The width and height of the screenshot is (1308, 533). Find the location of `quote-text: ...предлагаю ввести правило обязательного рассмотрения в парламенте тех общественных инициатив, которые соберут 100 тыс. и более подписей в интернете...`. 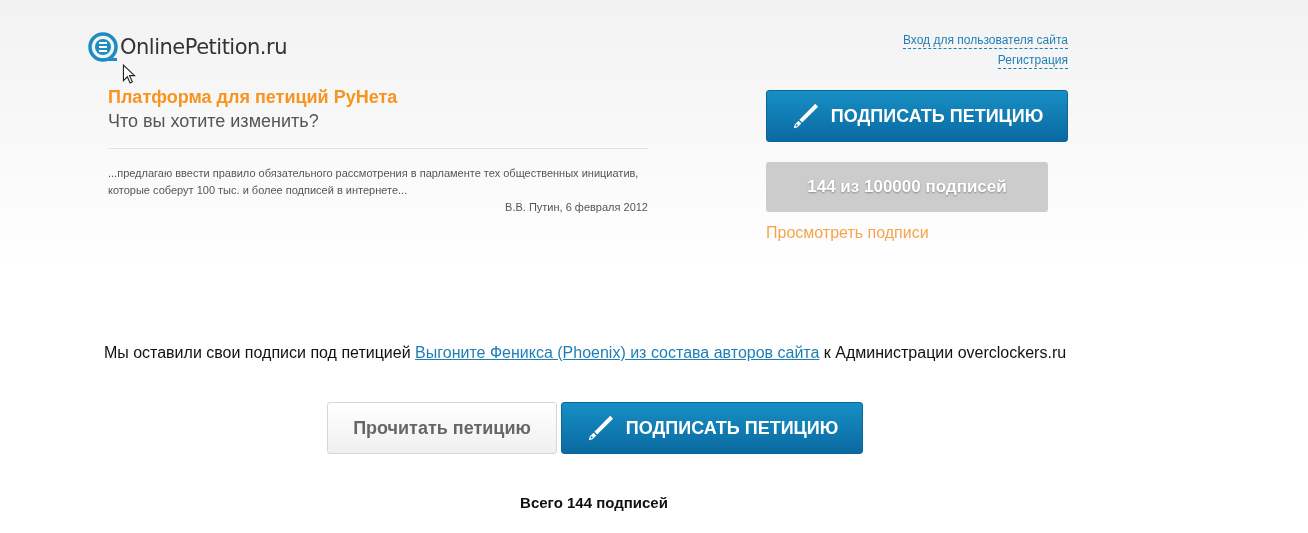

quote-text: ...предлагаю ввести правило обязательного рассмотрения в парламенте тех общественных инициатив, которые соберут 100 тыс. и более подписей в интернете... is located at coordinates (374, 182).